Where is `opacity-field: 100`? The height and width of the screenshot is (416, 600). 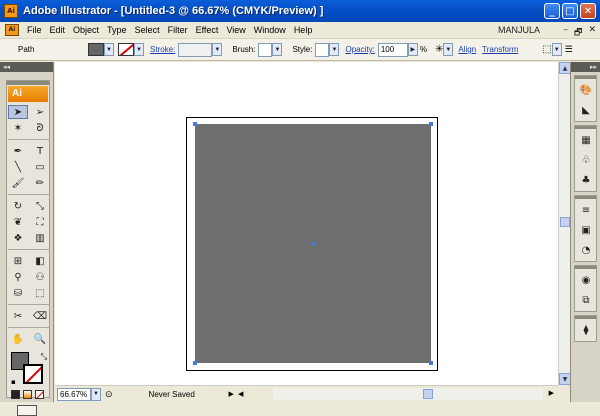
opacity-field: 100 is located at coordinates (392, 49).